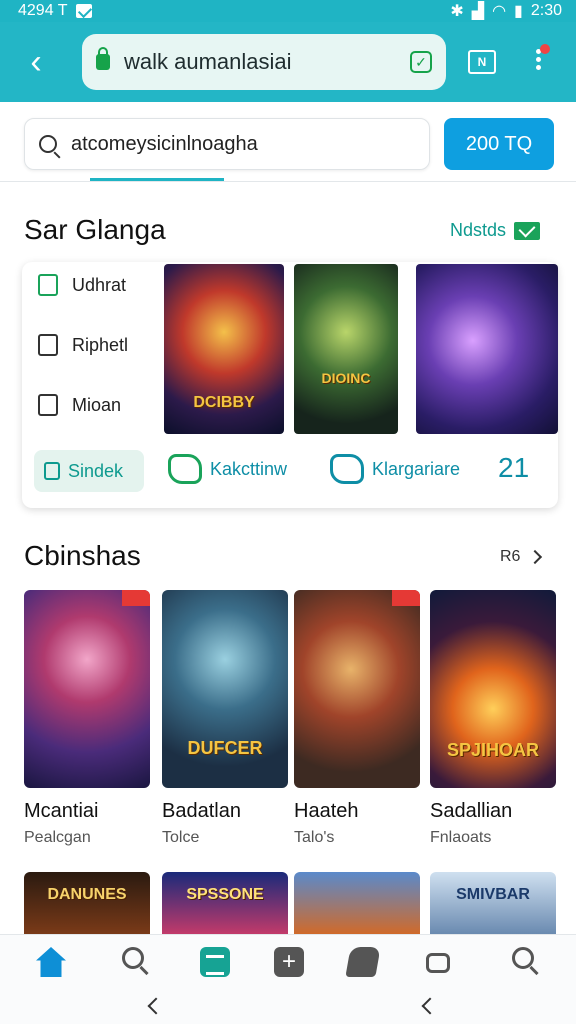 The image size is (576, 1024). I want to click on hand-icon, so click(48, 345).